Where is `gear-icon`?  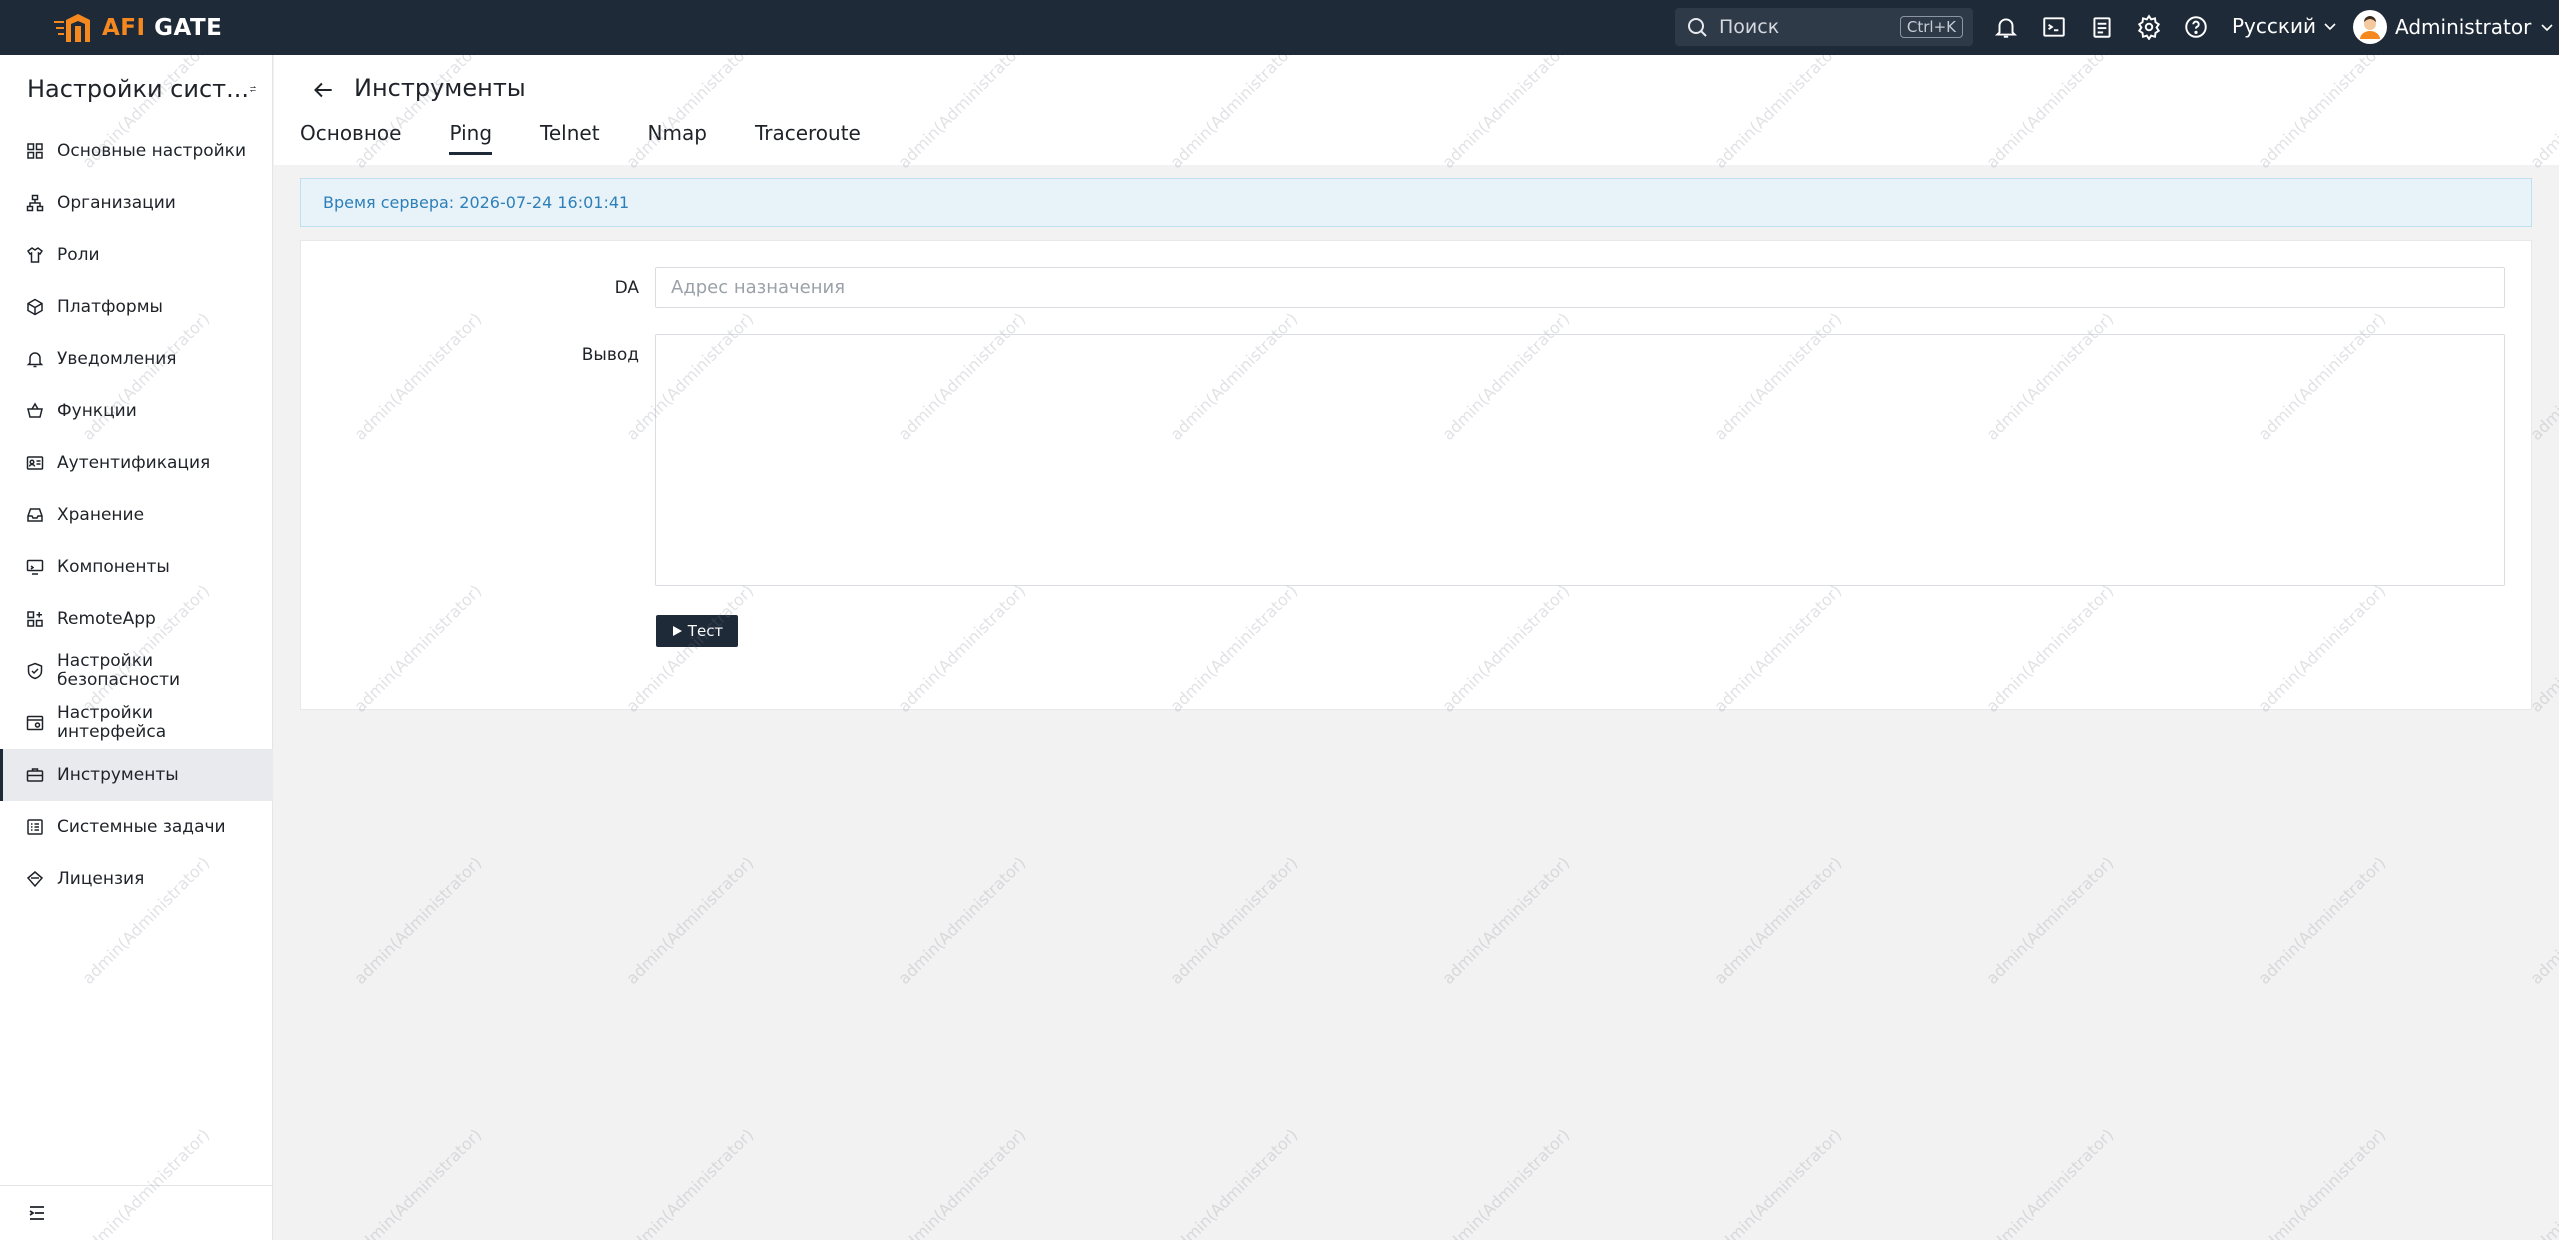 gear-icon is located at coordinates (2149, 27).